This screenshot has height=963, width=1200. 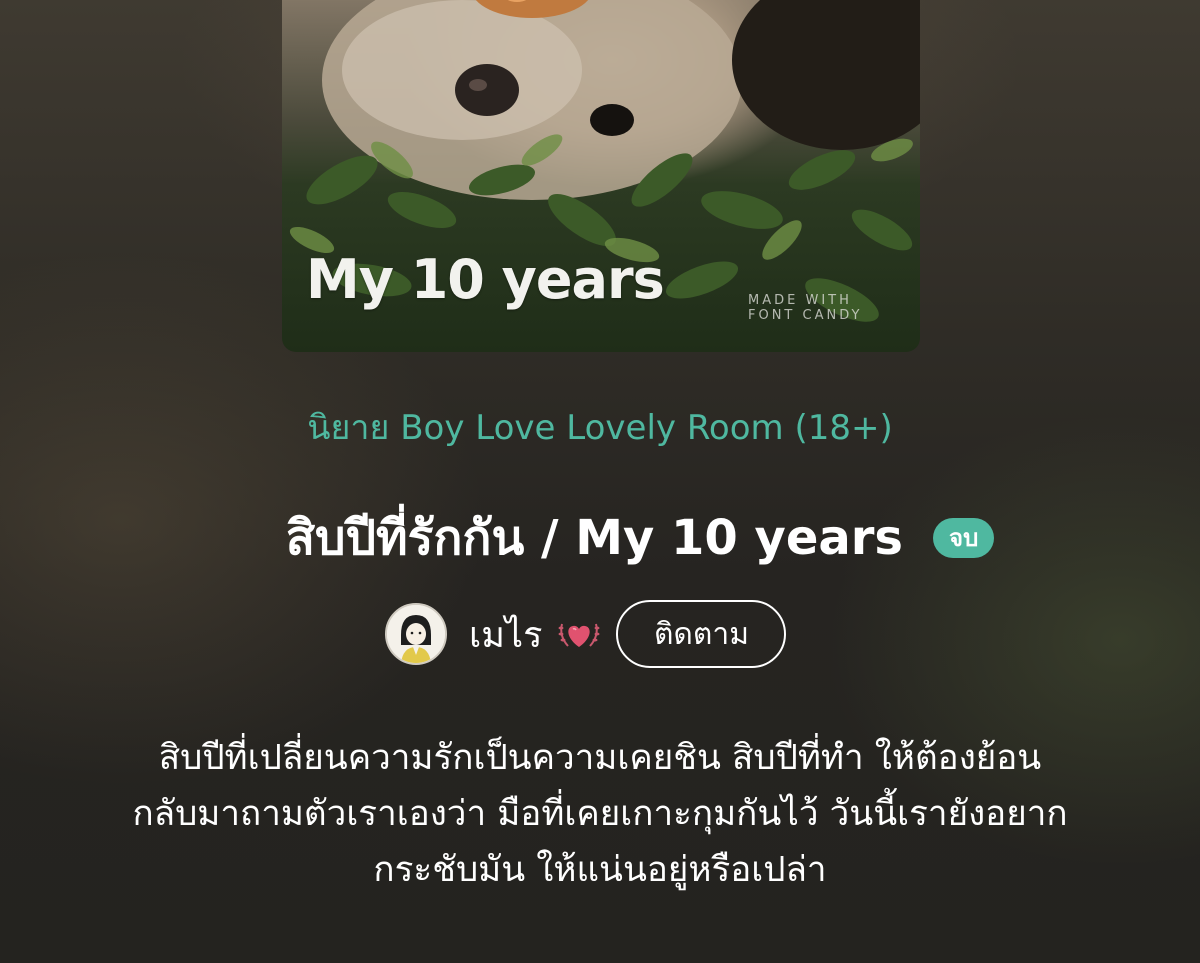 I want to click on title-row: สิบปีที่รักกัน / My 10 years จบ, so click(x=600, y=538).